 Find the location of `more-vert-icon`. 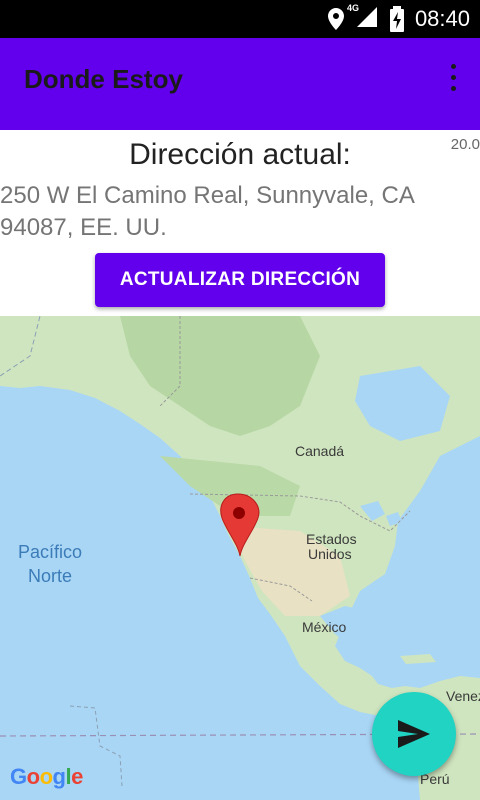

more-vert-icon is located at coordinates (453, 81).